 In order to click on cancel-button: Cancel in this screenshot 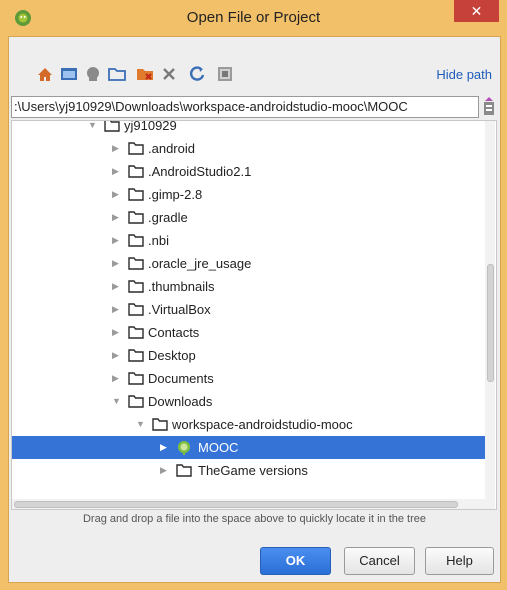, I will do `click(379, 561)`.